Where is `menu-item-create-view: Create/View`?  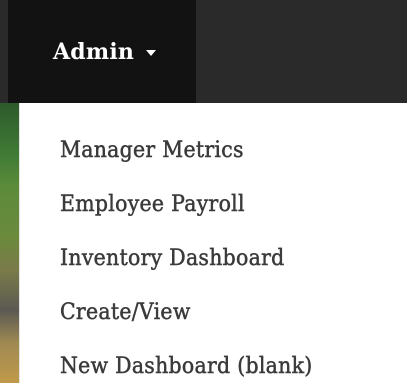 menu-item-create-view: Create/View is located at coordinates (196, 312).